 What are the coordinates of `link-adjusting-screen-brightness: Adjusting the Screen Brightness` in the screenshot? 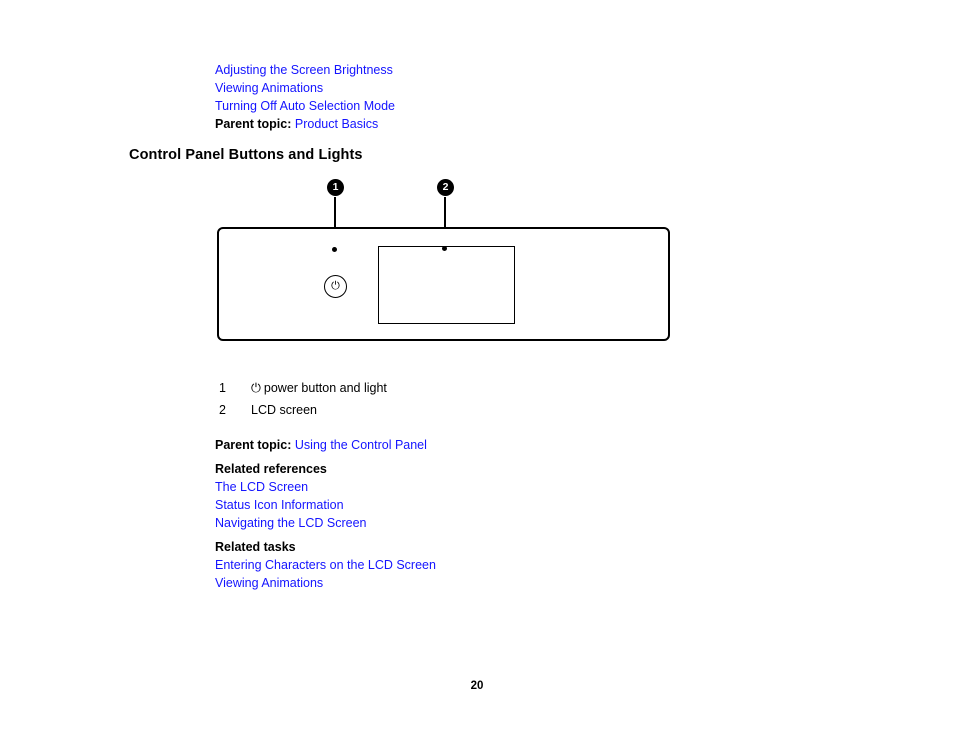 It's located at (305, 70).